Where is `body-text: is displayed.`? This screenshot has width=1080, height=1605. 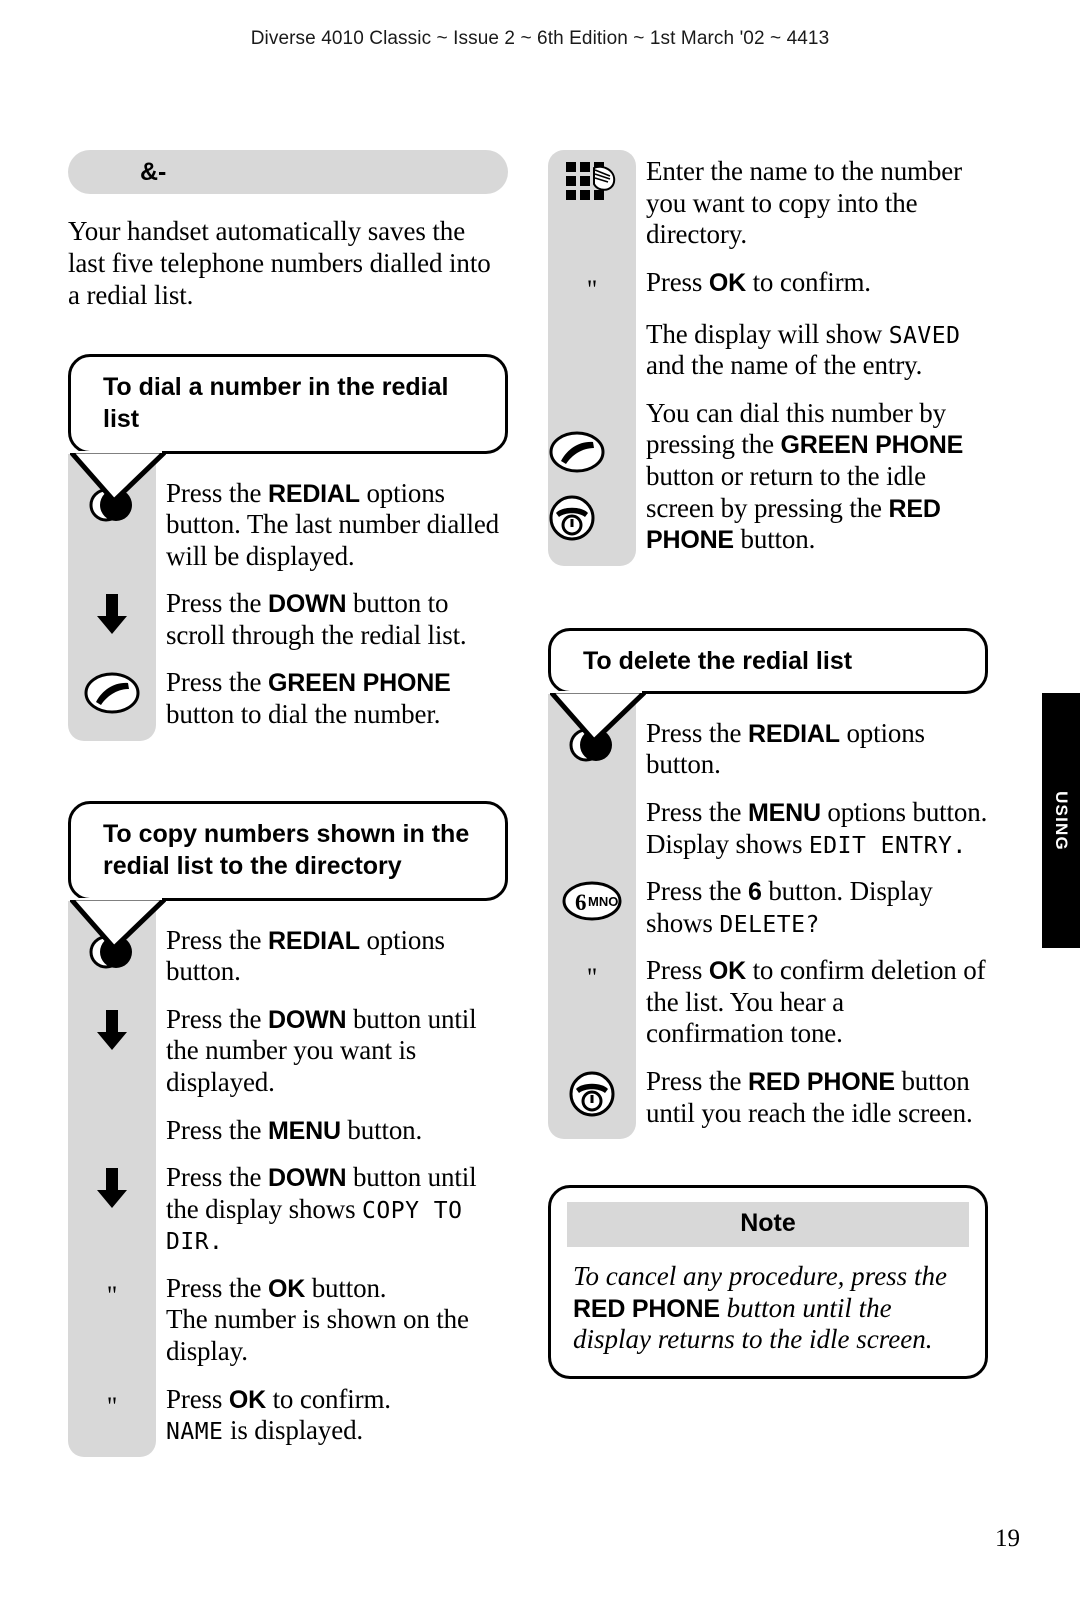
body-text: is displayed. is located at coordinates (293, 1430).